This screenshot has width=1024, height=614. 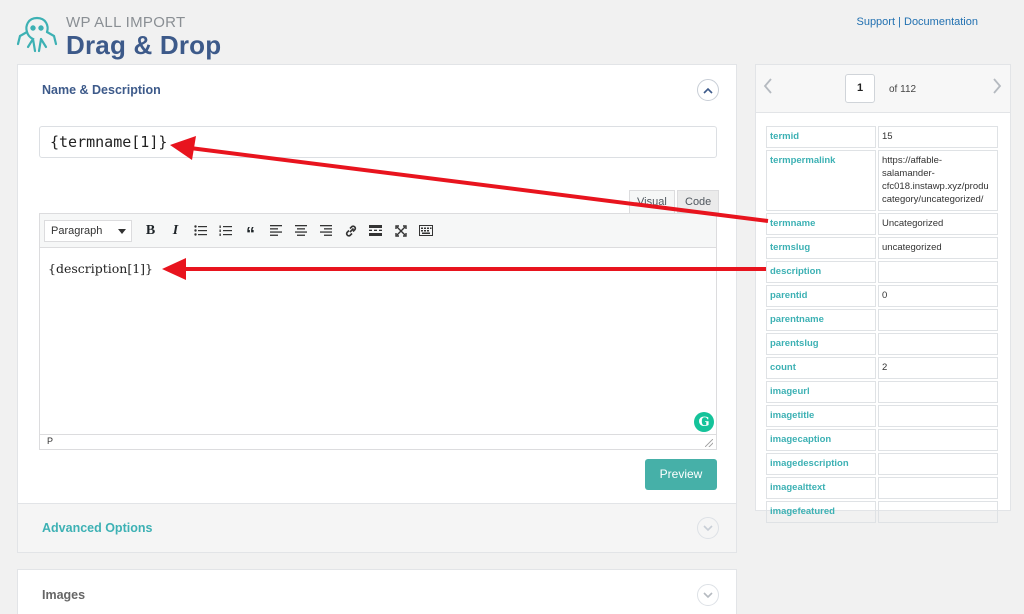 I want to click on field-key: termname, so click(x=821, y=224).